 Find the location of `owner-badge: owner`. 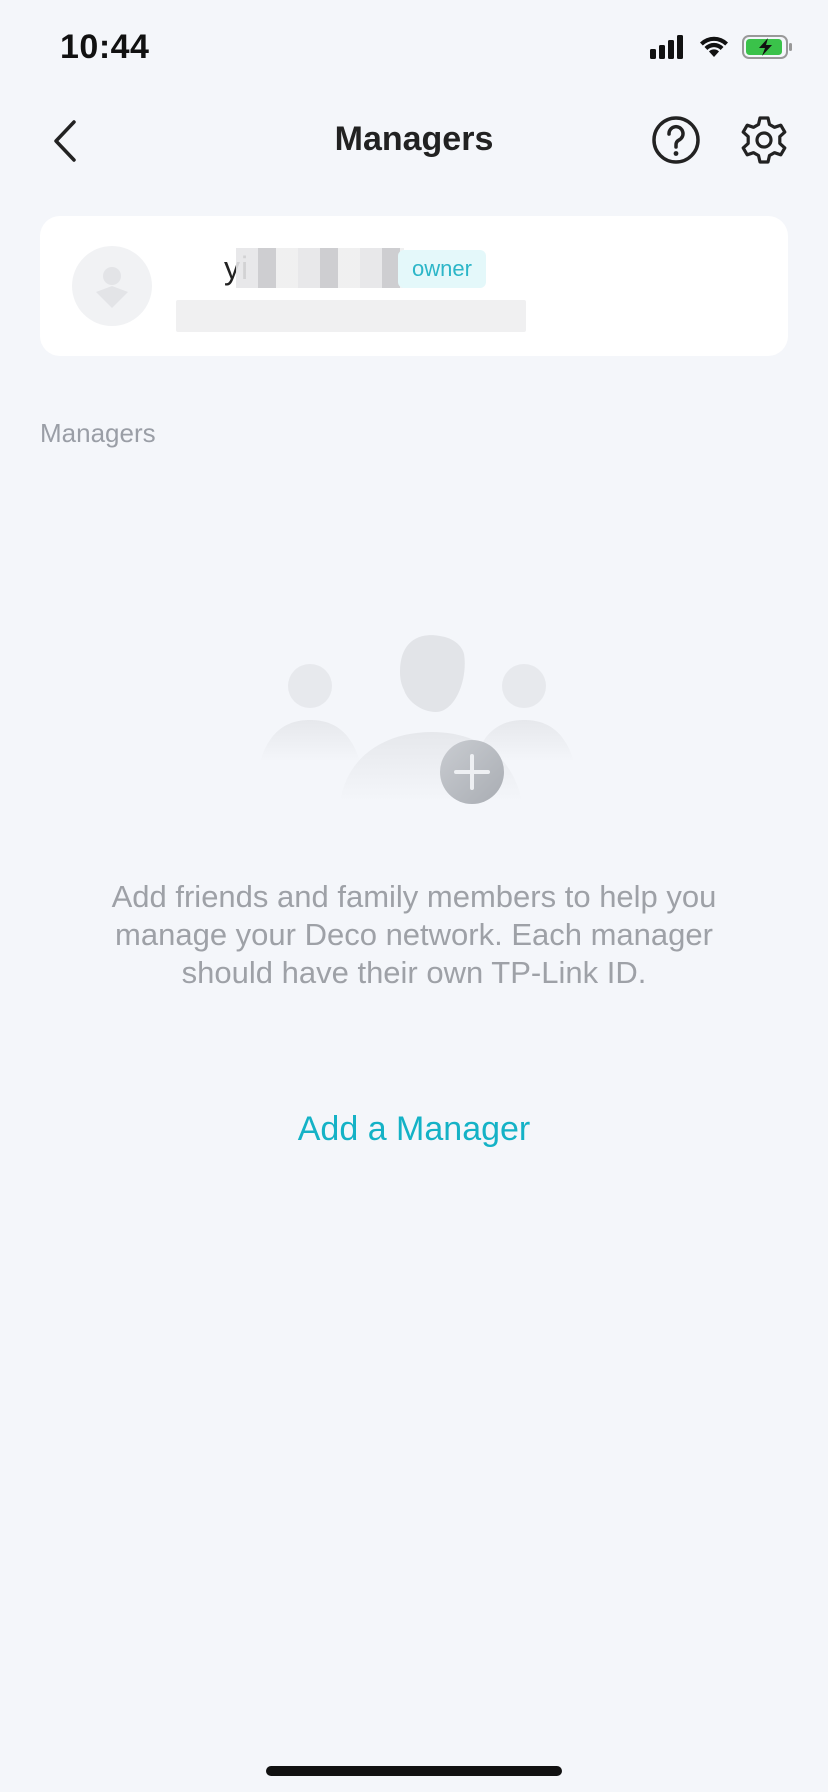

owner-badge: owner is located at coordinates (442, 269).